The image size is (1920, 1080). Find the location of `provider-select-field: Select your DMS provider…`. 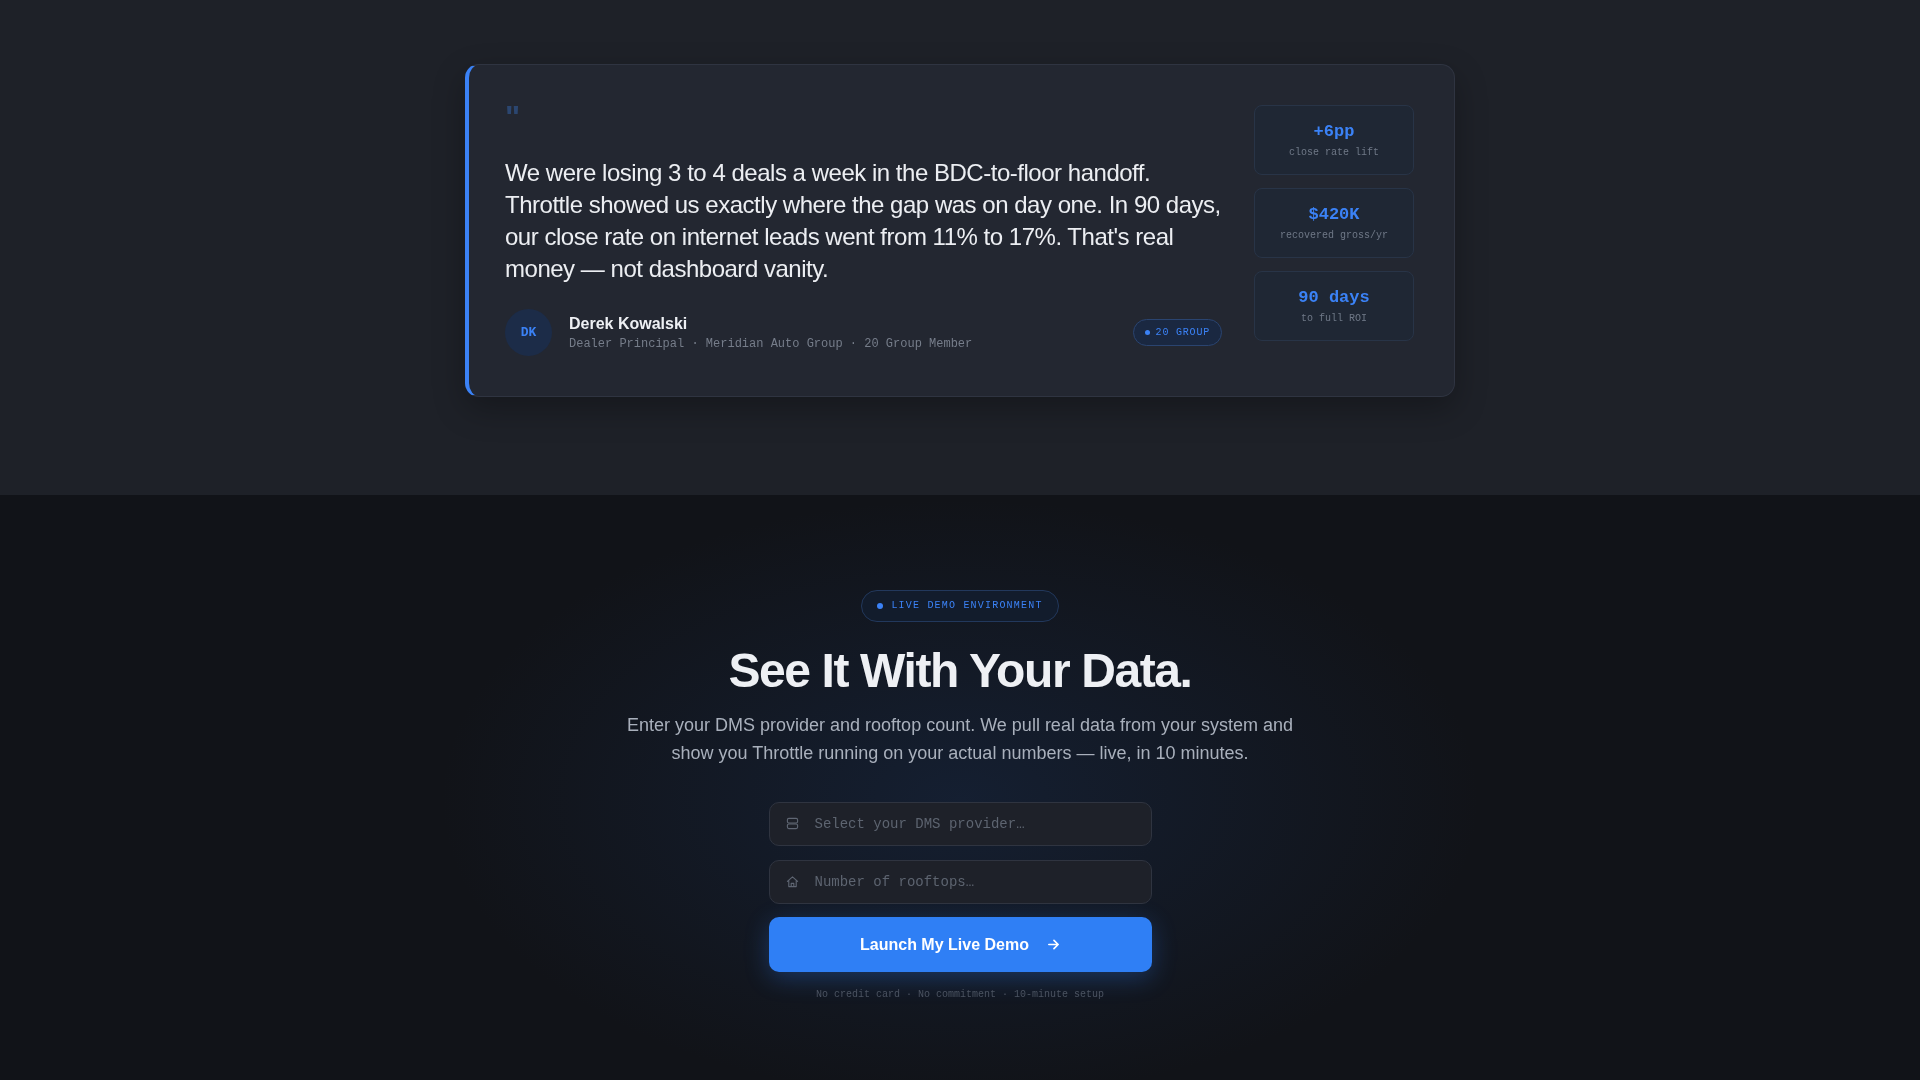

provider-select-field: Select your DMS provider… is located at coordinates (960, 824).